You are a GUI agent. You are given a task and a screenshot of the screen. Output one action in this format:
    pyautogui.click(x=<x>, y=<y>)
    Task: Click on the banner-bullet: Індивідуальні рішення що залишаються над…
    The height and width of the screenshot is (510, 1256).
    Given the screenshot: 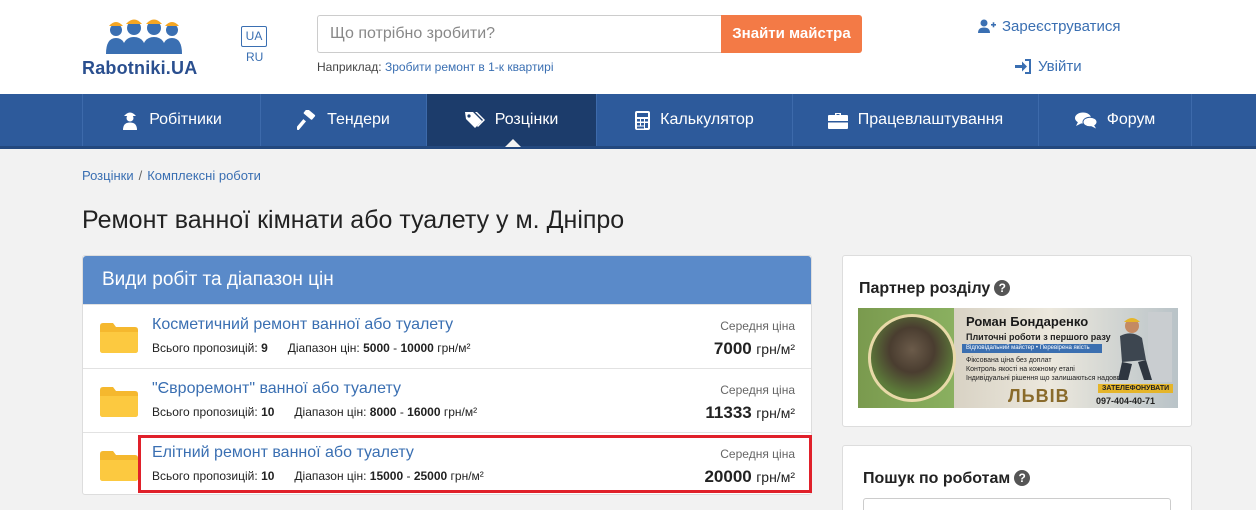 What is the action you would take?
    pyautogui.click(x=1045, y=378)
    